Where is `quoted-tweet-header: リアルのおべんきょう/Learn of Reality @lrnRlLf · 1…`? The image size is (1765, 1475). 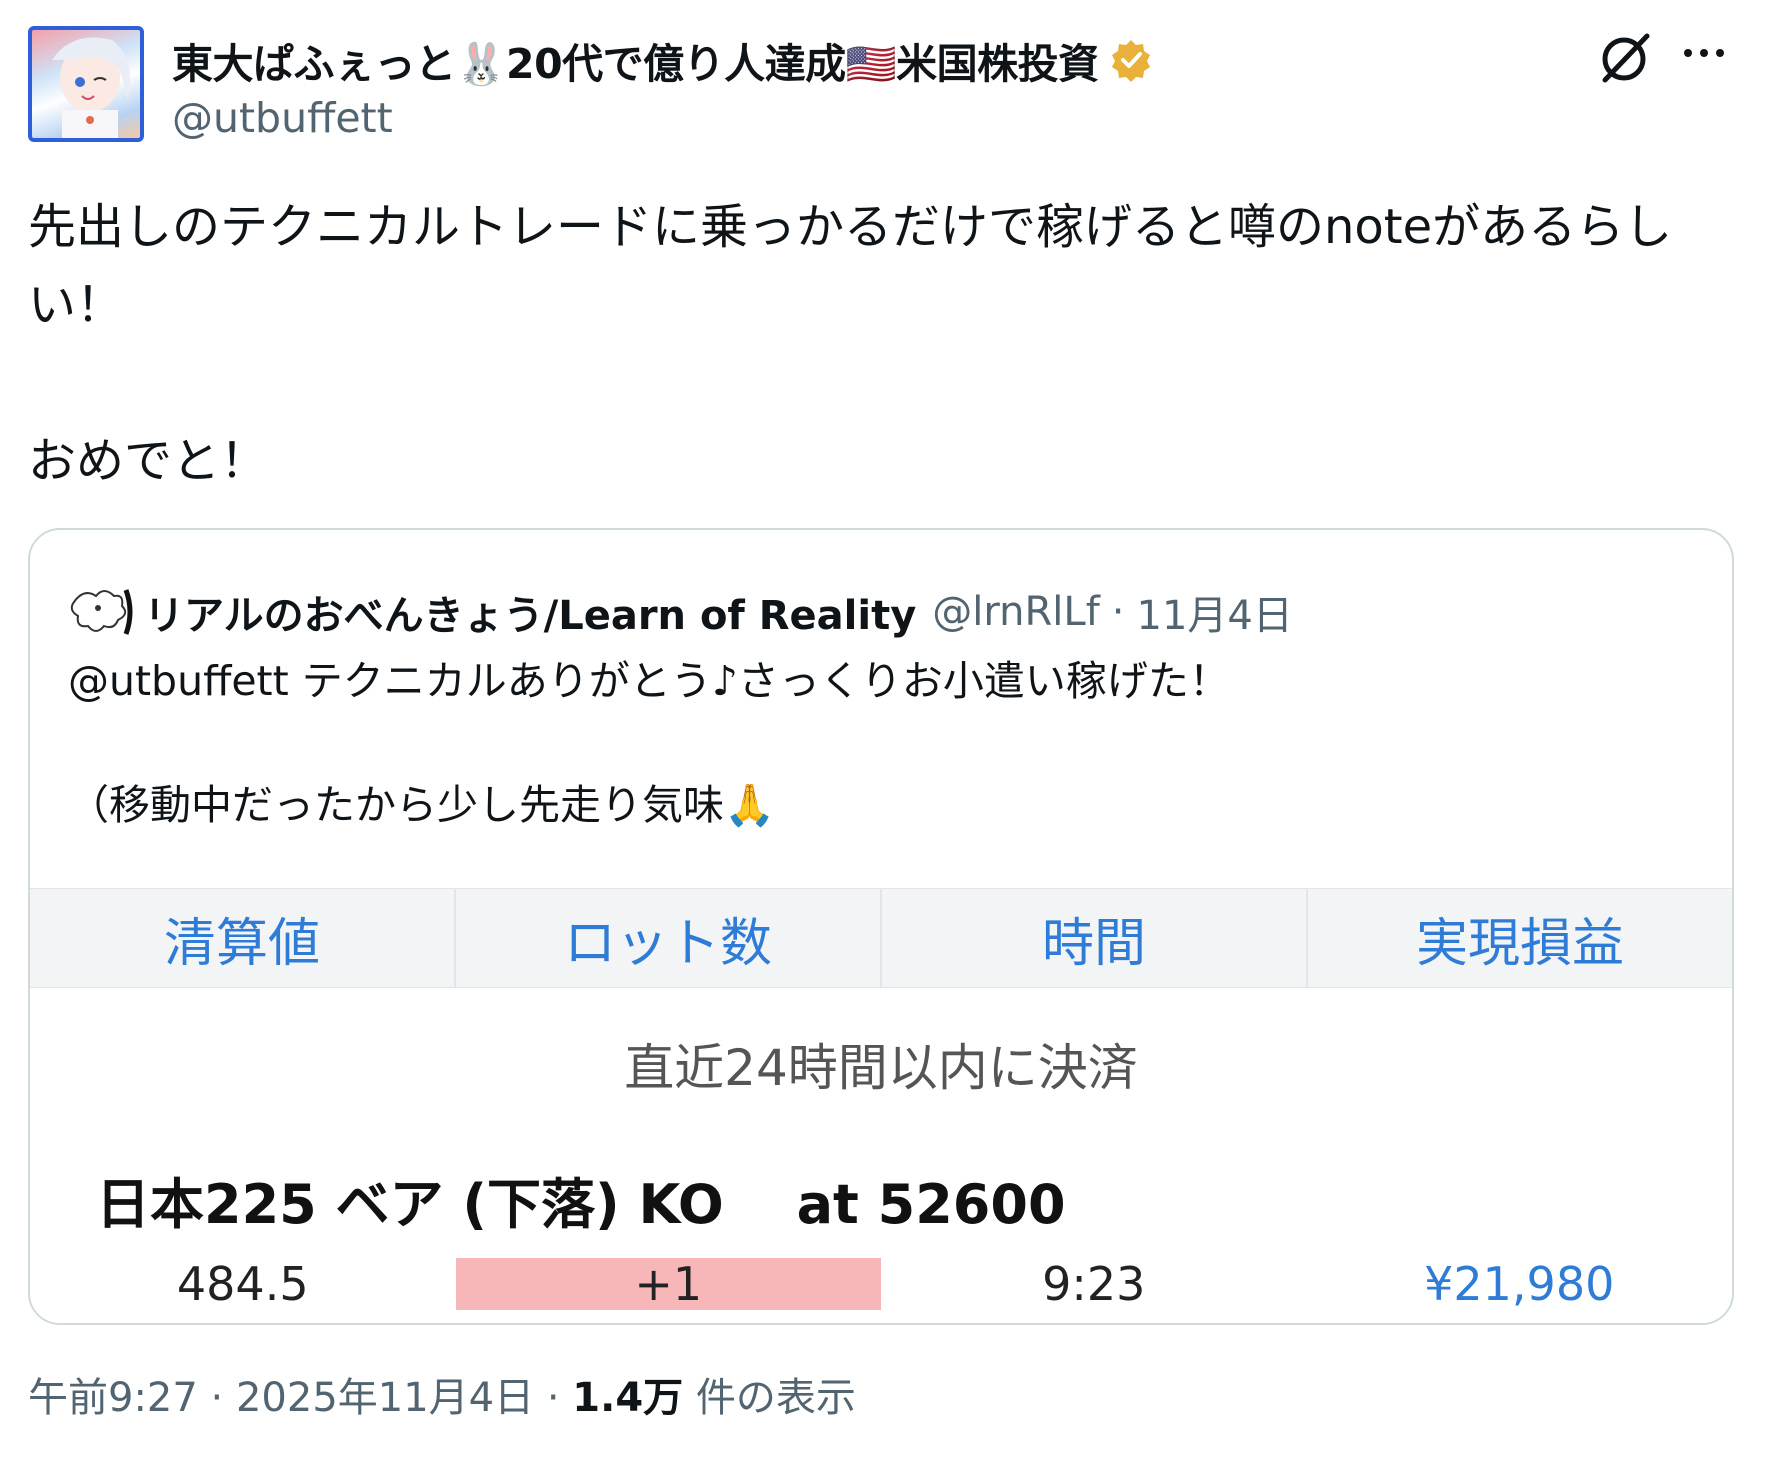
quoted-tweet-header: リアルのおべんきょう/Learn of Reality @lrnRlLf · 1… is located at coordinates (680, 612).